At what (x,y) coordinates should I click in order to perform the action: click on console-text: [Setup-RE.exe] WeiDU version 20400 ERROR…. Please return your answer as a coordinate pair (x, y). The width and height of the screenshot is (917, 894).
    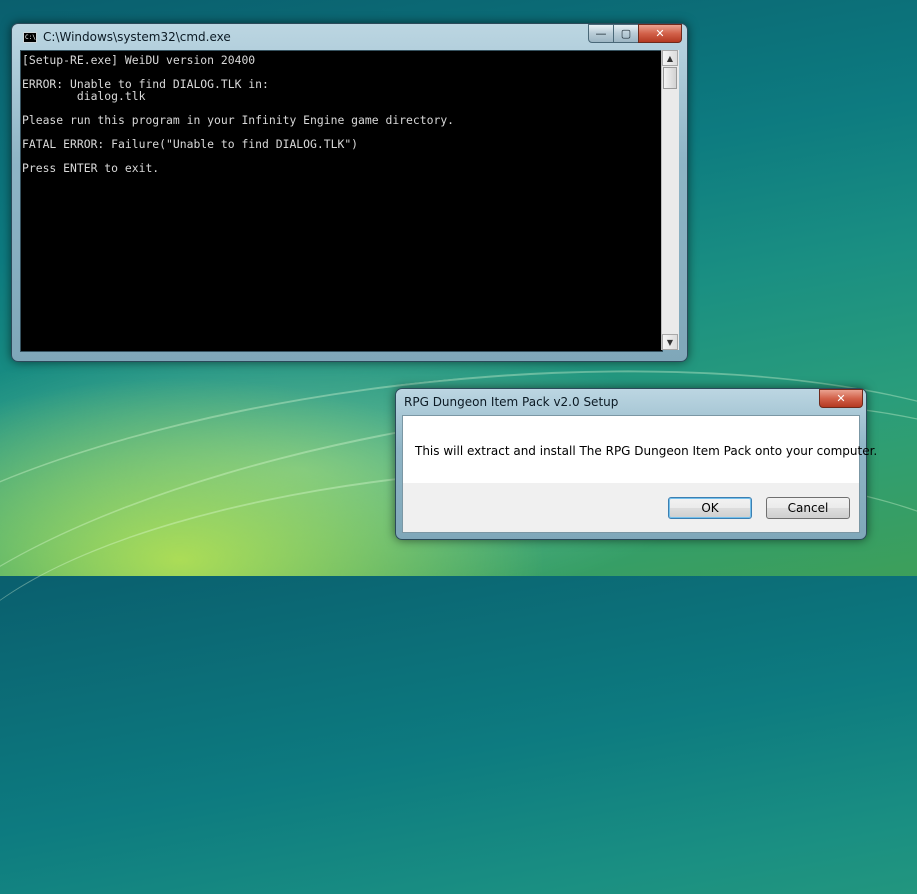
    Looking at the image, I should click on (238, 114).